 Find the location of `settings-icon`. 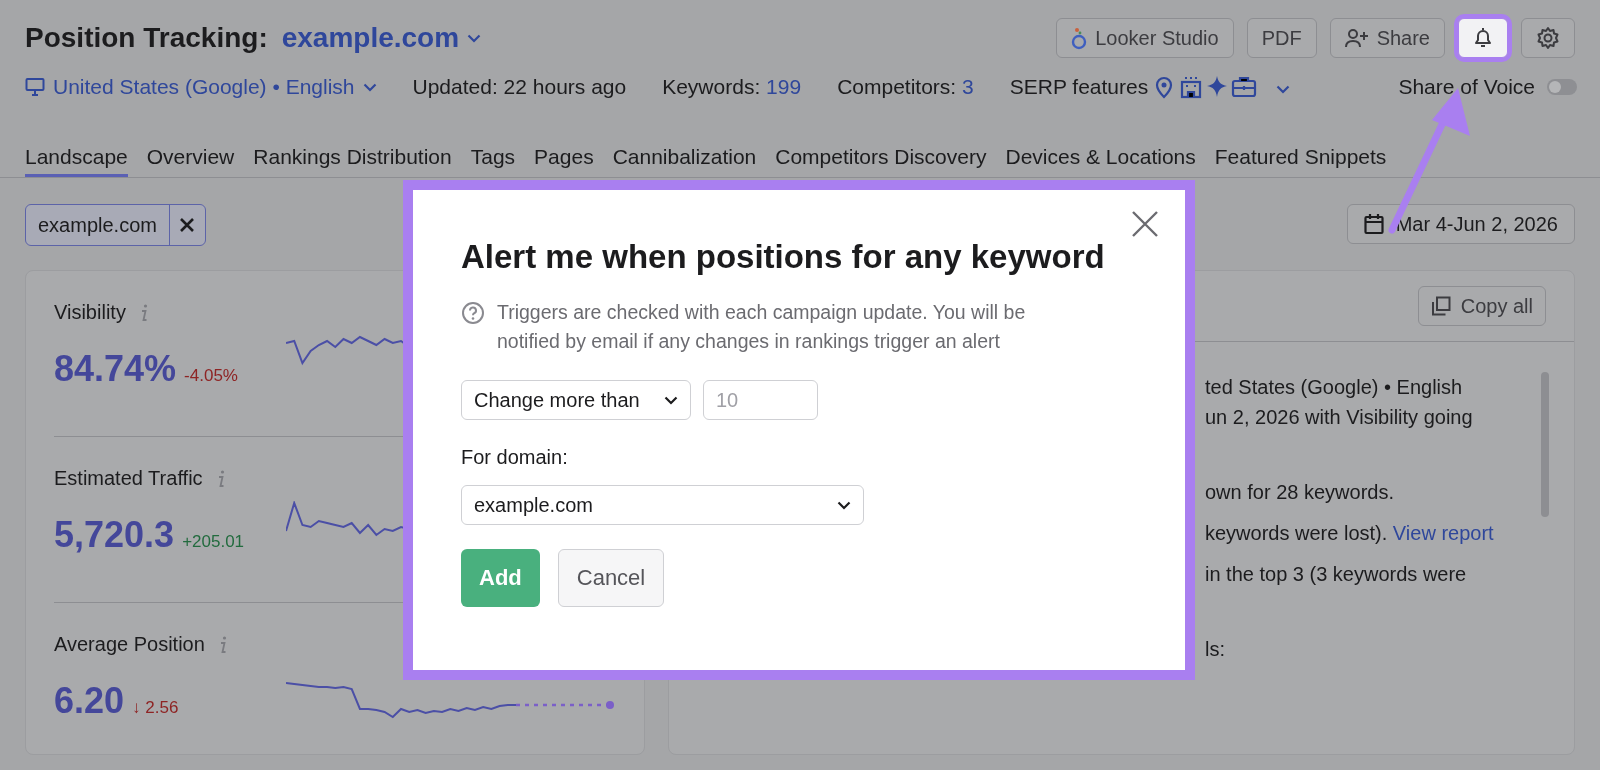

settings-icon is located at coordinates (1548, 38).